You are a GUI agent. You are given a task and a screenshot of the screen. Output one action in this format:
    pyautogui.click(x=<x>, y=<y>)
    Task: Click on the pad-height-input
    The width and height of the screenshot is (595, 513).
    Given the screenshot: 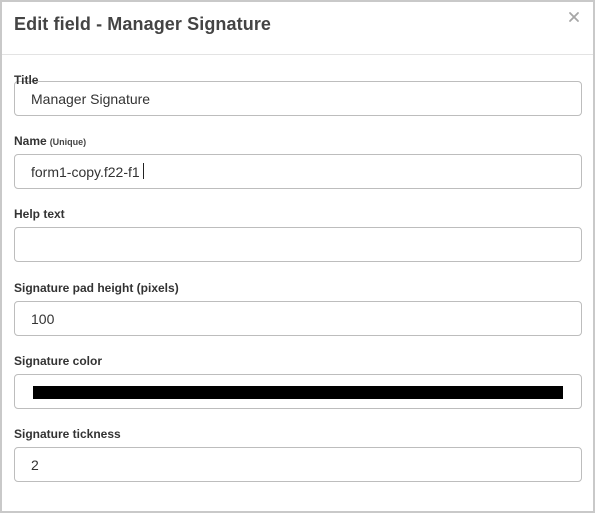 What is the action you would take?
    pyautogui.click(x=298, y=318)
    